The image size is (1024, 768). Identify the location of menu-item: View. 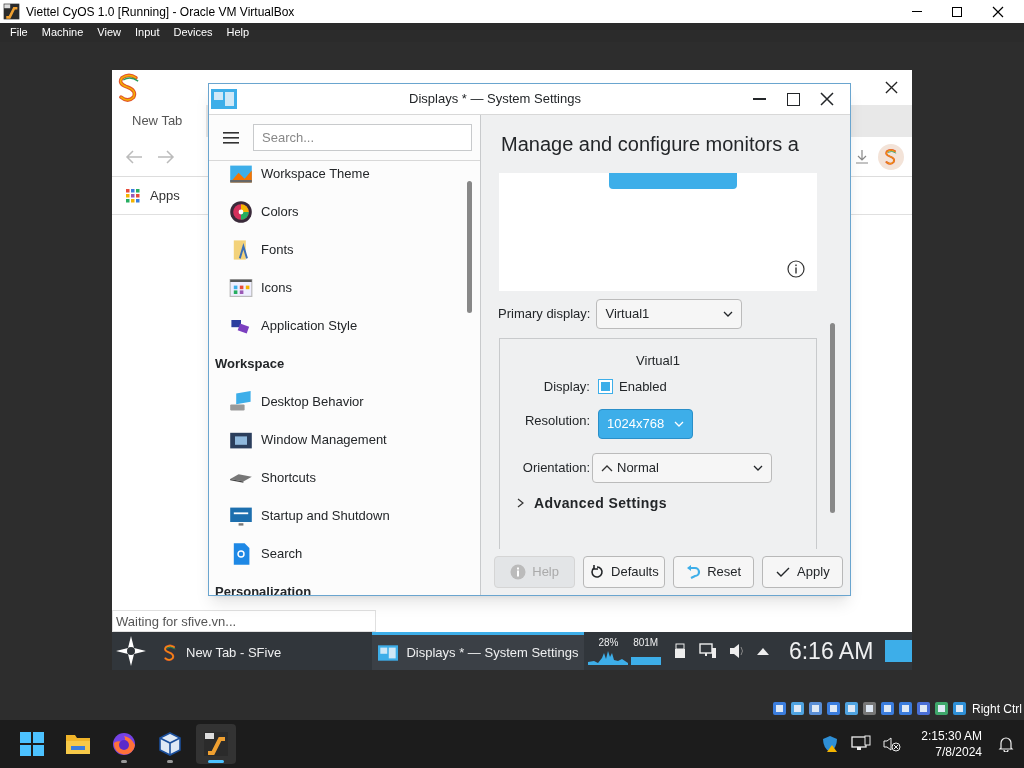
(109, 32).